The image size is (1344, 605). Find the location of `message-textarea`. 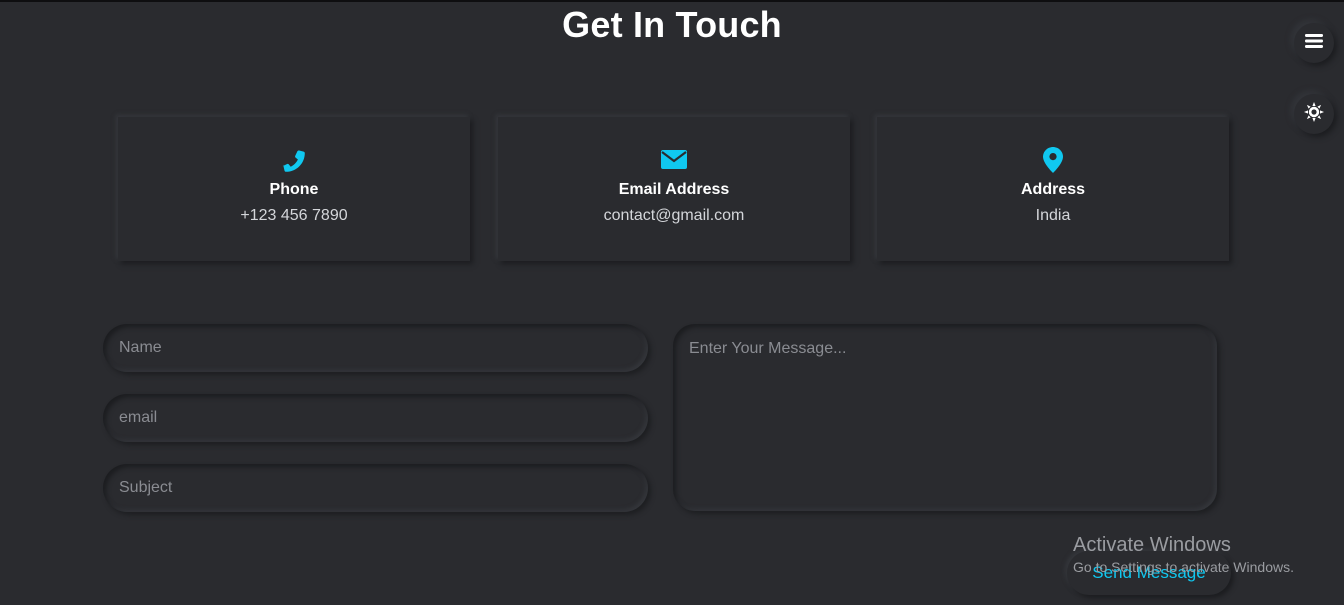

message-textarea is located at coordinates (945, 417).